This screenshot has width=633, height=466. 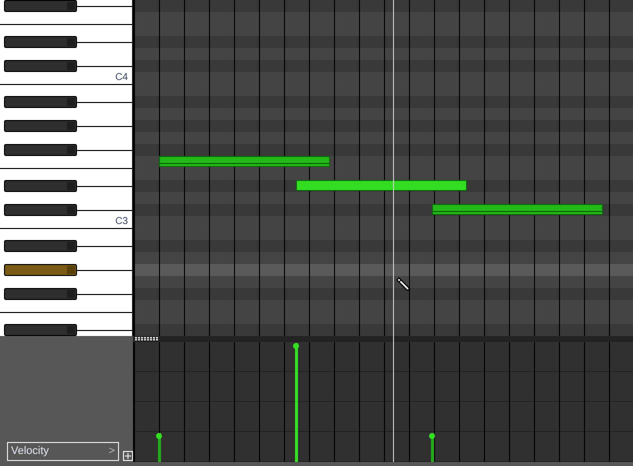 What do you see at coordinates (147, 339) in the screenshot?
I see `resize-grip-icon` at bounding box center [147, 339].